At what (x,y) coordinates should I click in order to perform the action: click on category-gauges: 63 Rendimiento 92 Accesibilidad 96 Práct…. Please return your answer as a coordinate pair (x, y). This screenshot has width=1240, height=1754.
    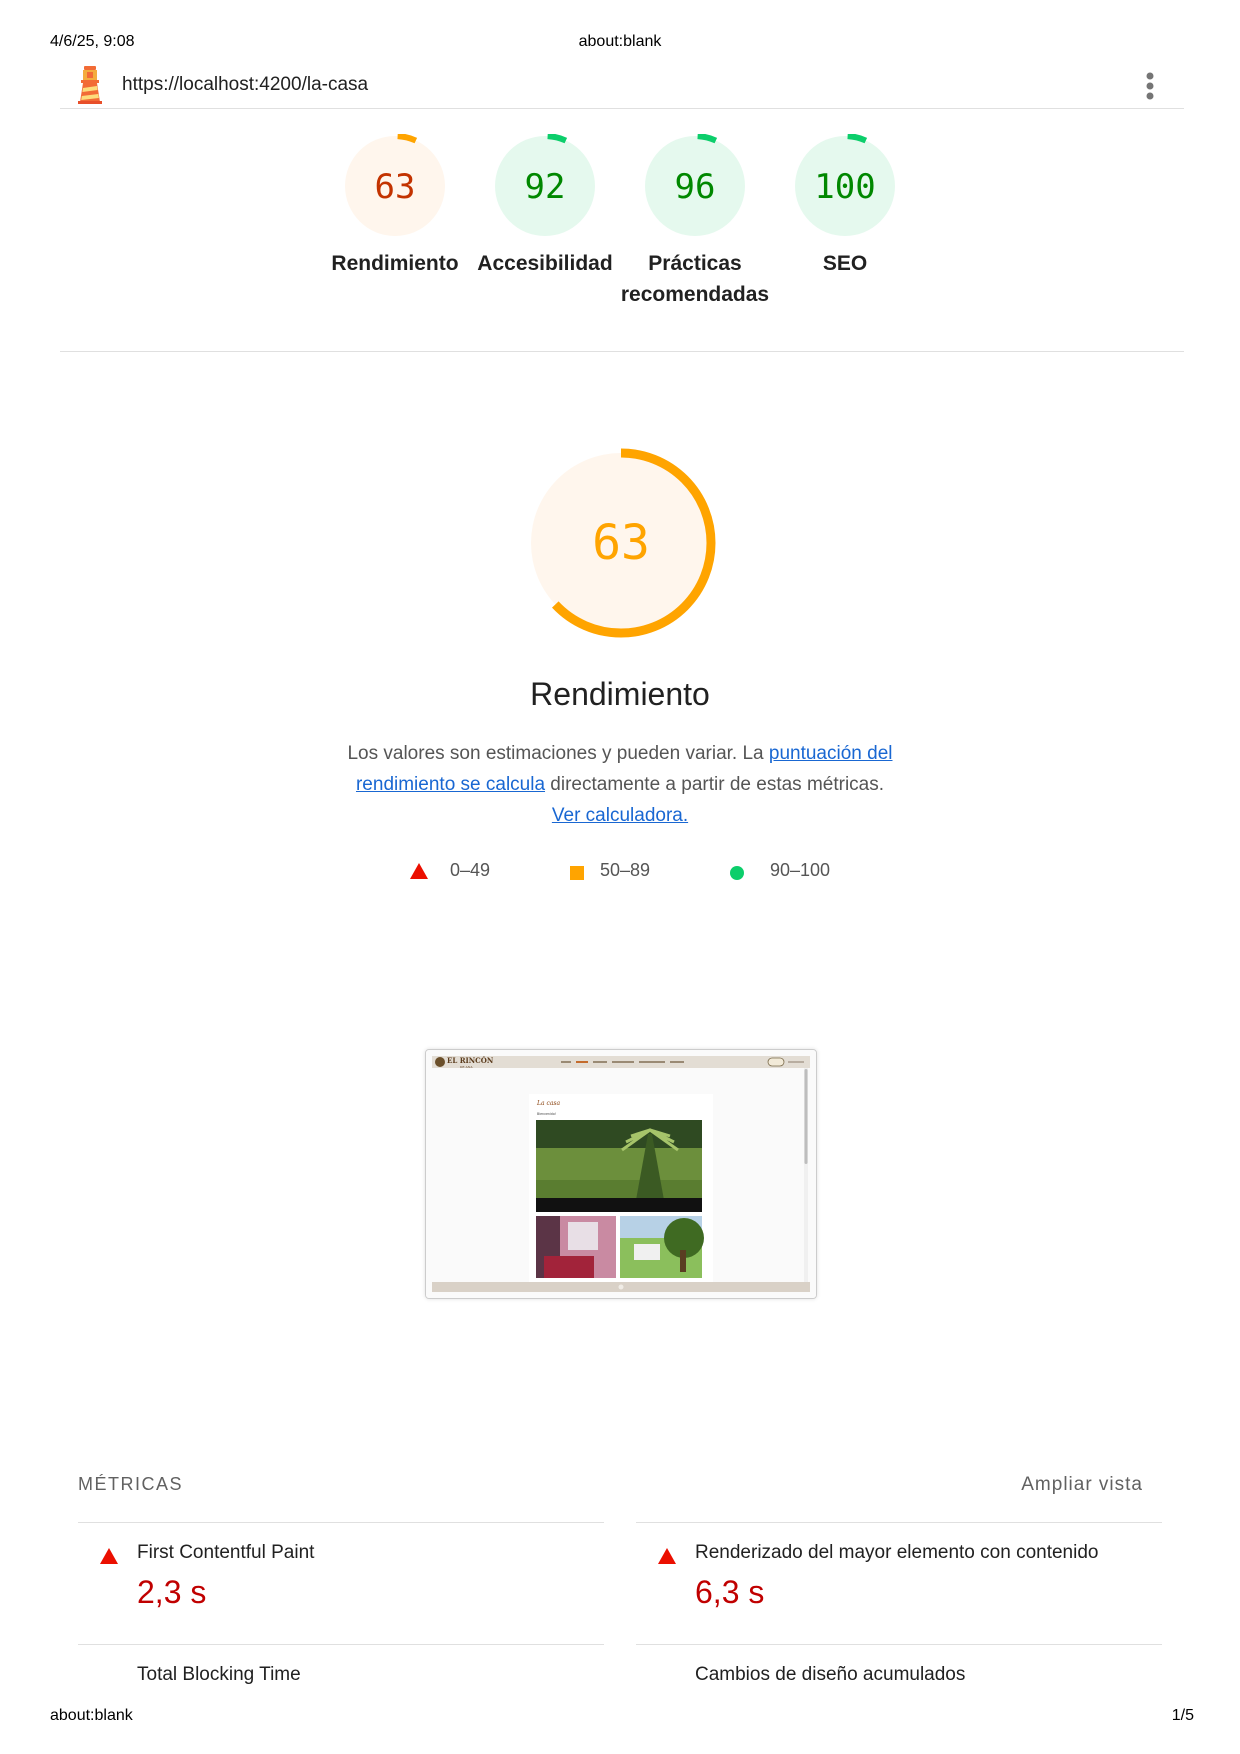
    Looking at the image, I should click on (620, 234).